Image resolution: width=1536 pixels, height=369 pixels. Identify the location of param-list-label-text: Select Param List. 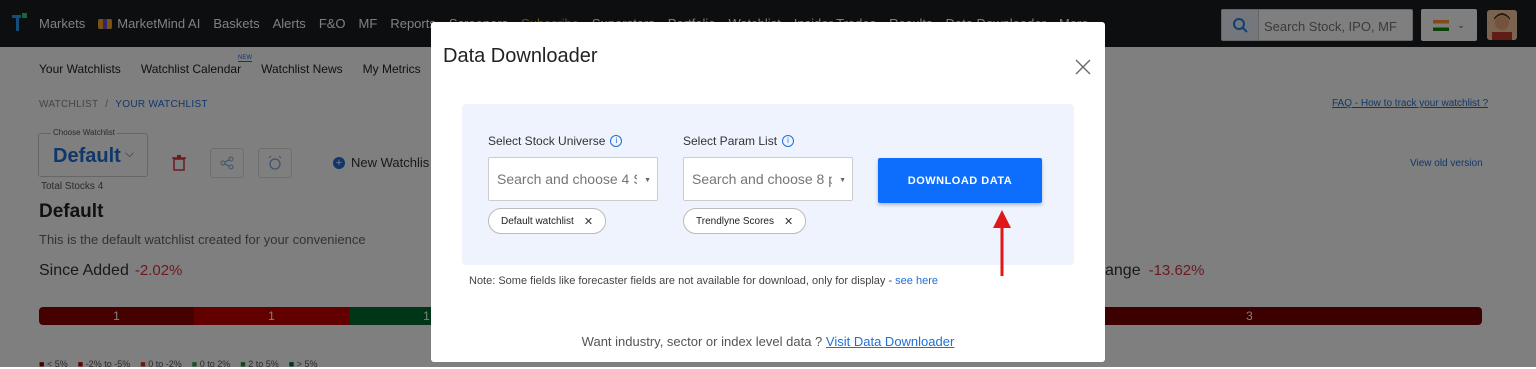
(730, 141).